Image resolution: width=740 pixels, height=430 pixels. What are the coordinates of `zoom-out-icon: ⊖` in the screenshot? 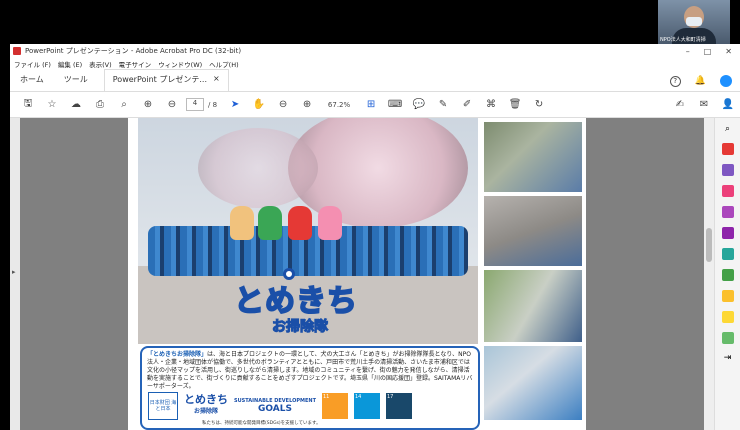 It's located at (283, 104).